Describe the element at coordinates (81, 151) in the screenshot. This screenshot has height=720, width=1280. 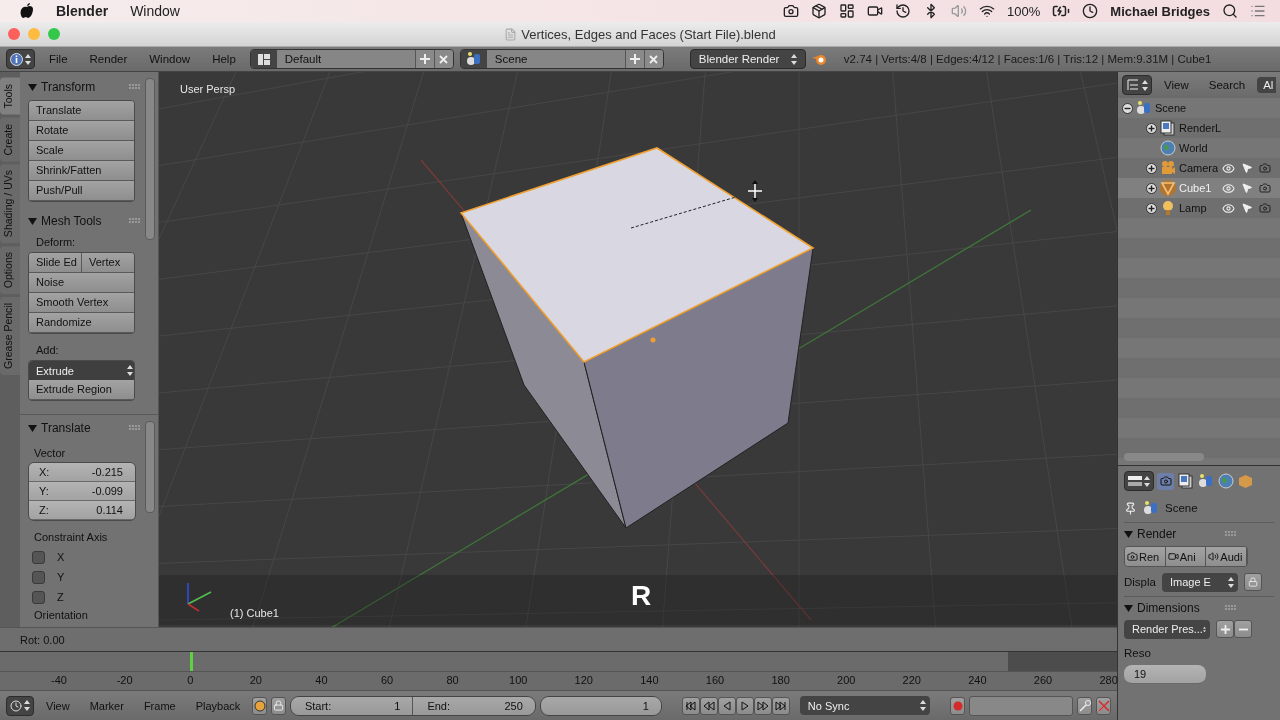
I see `tool-button: Scale` at that location.